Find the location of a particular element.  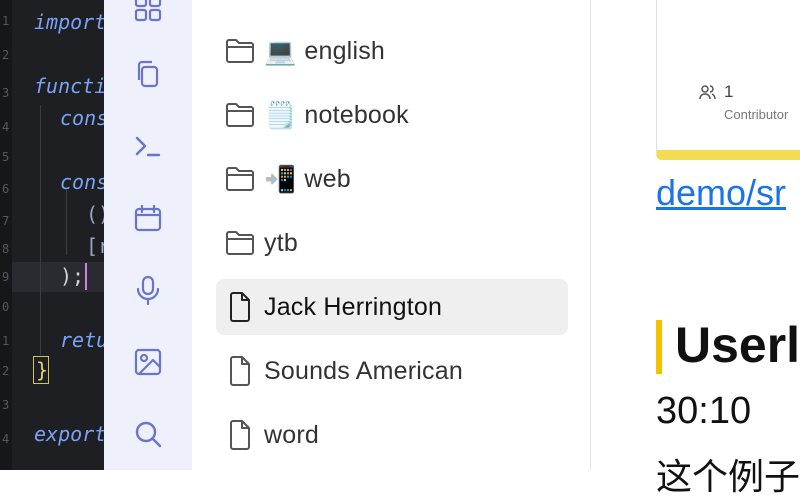

copy-icon is located at coordinates (148, 74).